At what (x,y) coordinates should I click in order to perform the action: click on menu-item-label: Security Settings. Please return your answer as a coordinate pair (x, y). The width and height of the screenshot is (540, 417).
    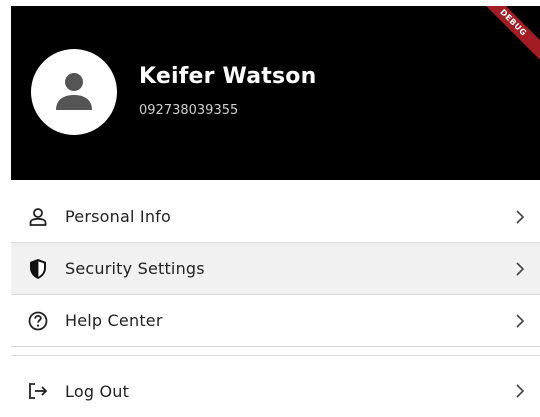
    Looking at the image, I should click on (135, 268).